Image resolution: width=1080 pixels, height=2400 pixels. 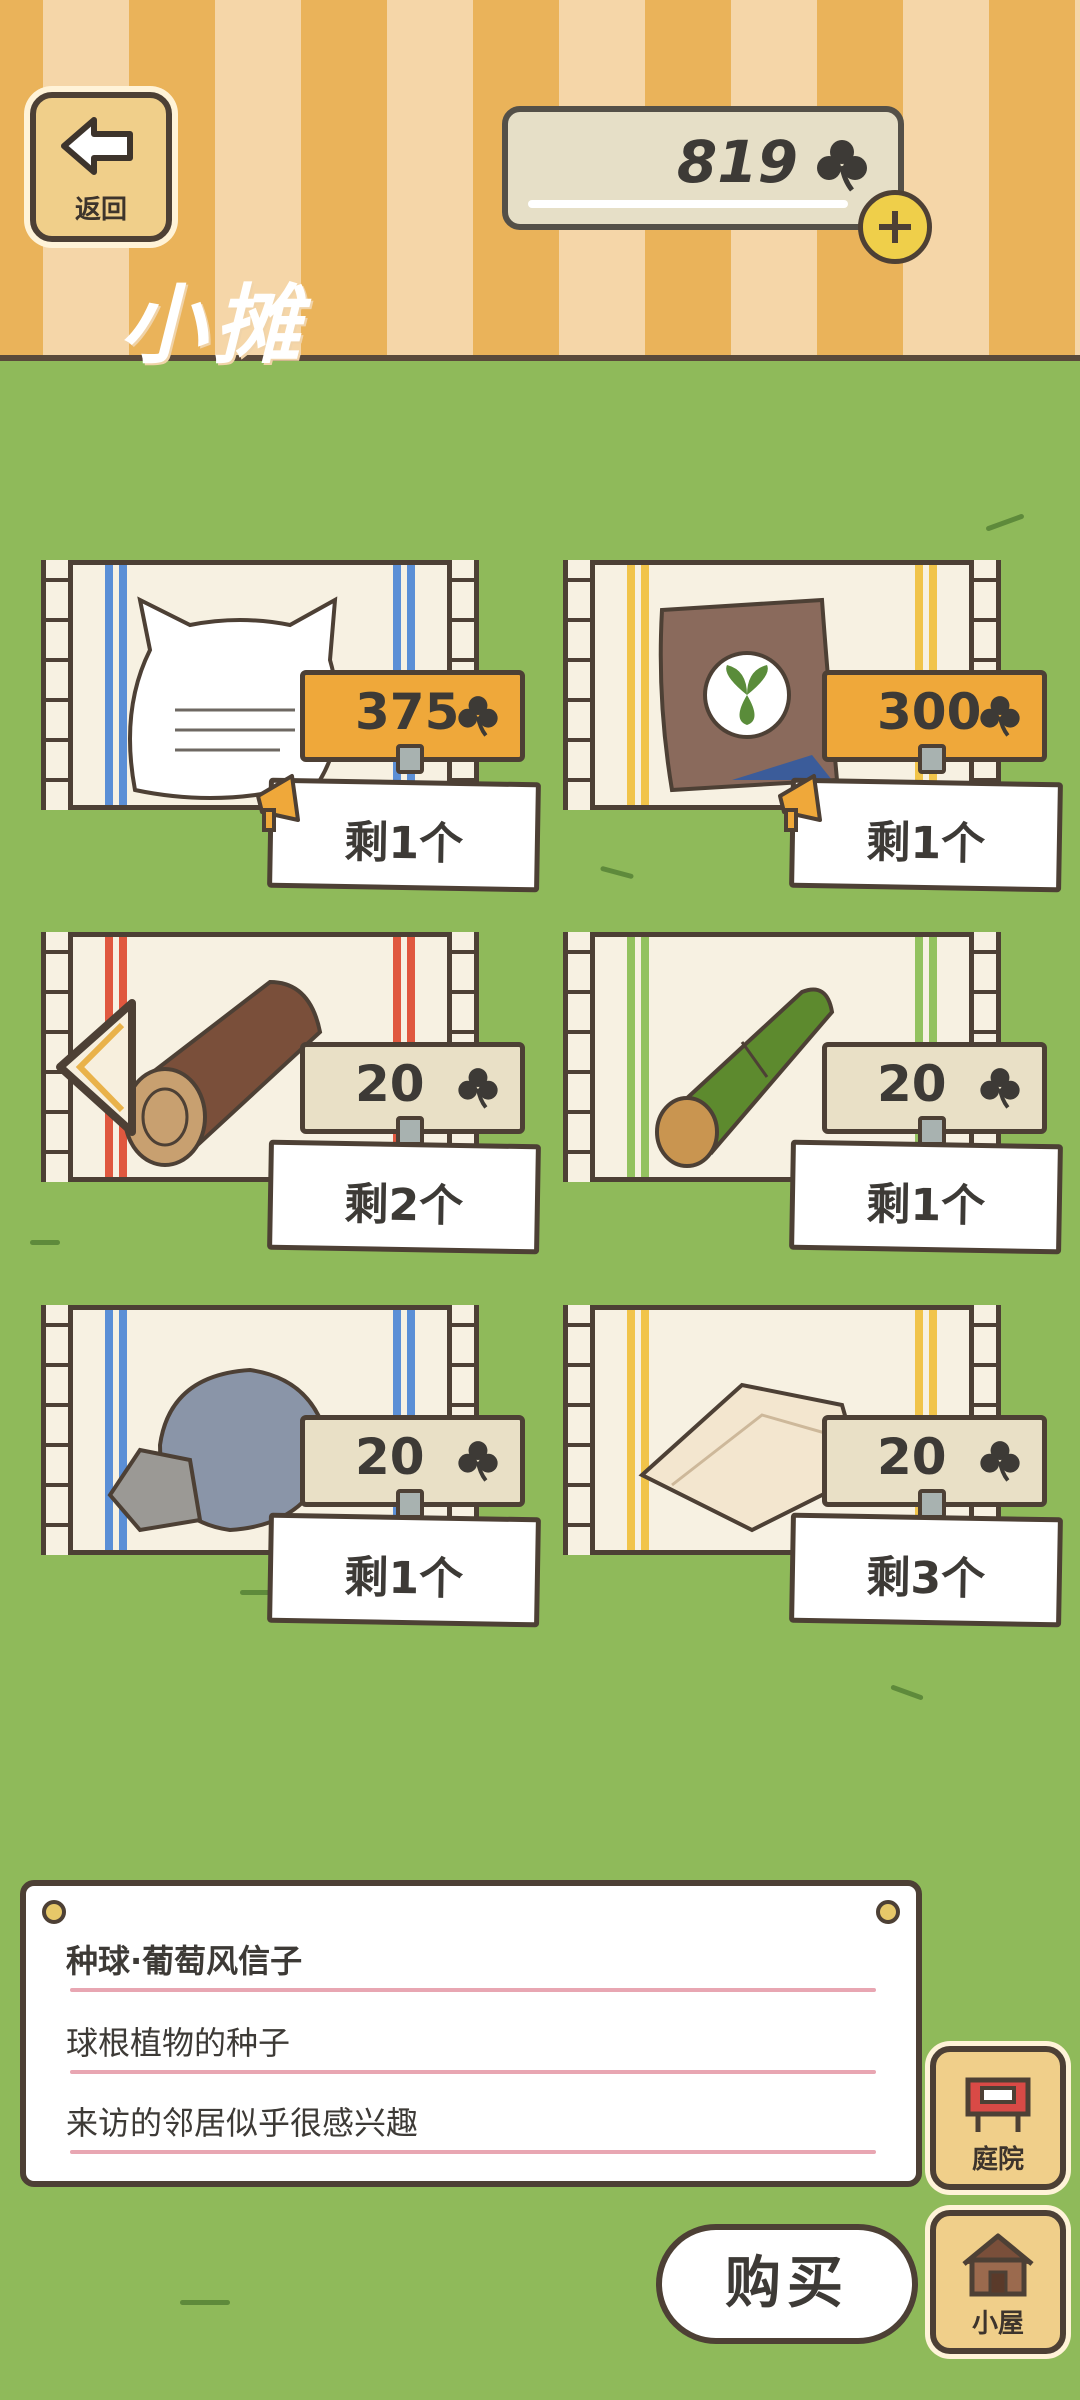 I want to click on house-button: 小屋, so click(x=998, y=2282).